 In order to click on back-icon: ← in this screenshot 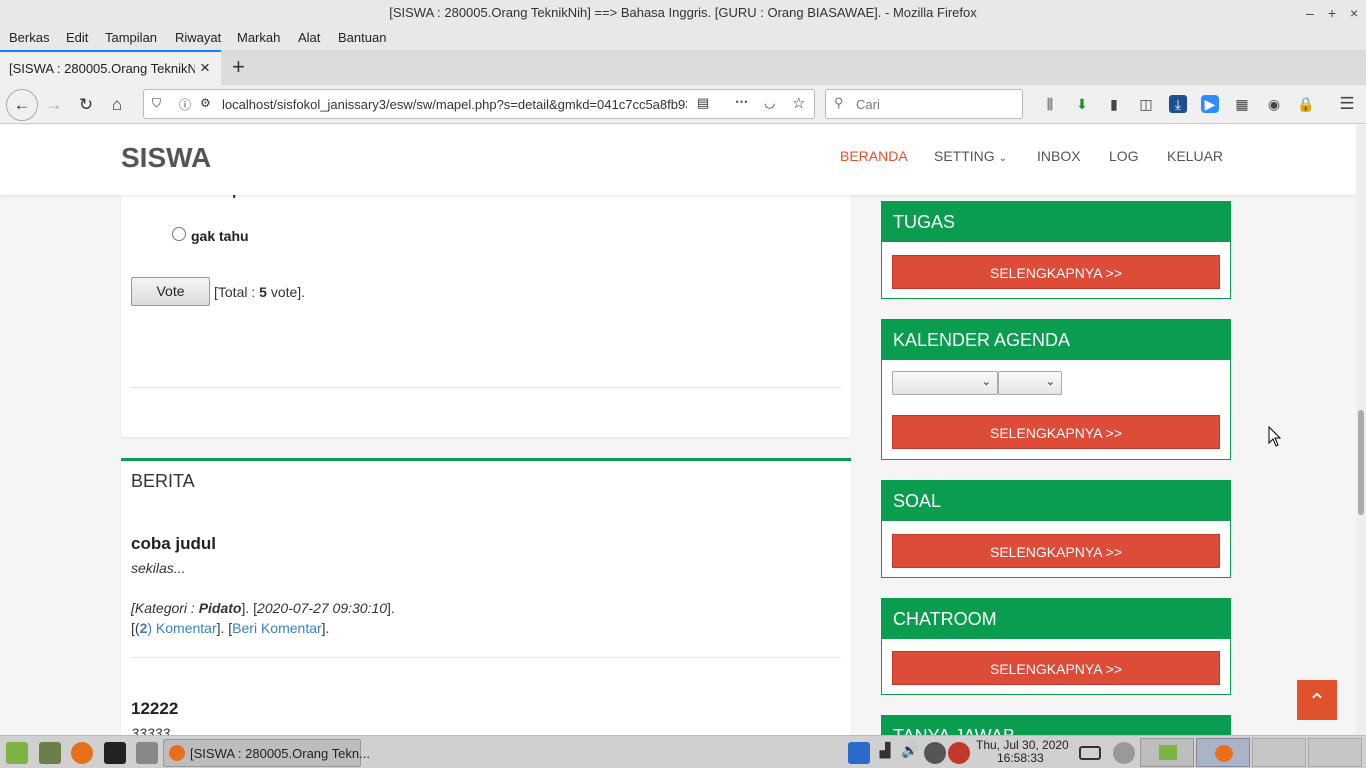, I will do `click(22, 105)`.